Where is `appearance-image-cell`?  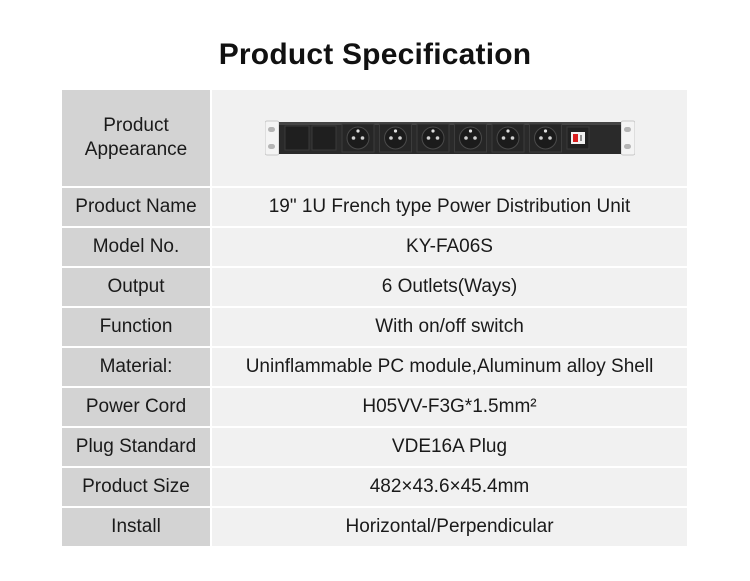 appearance-image-cell is located at coordinates (449, 139).